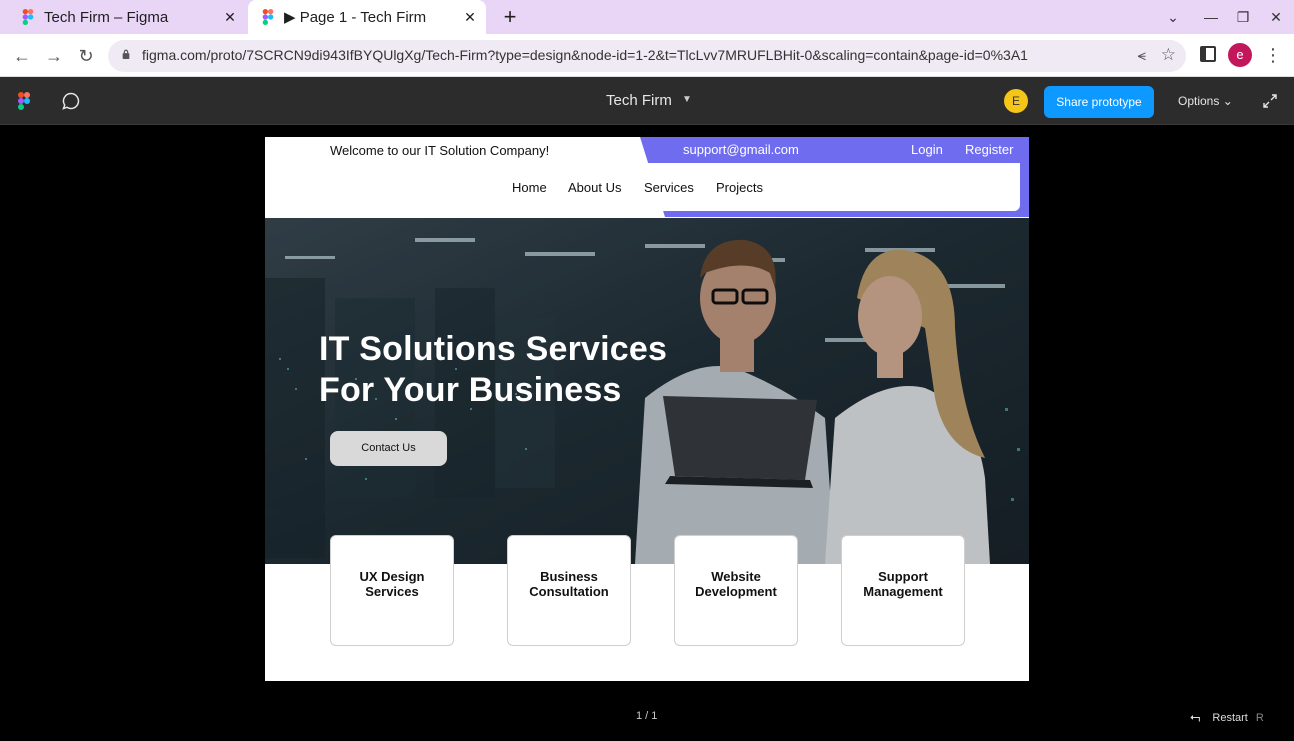 The width and height of the screenshot is (1294, 741). Describe the element at coordinates (989, 149) in the screenshot. I see `register-link: Register` at that location.